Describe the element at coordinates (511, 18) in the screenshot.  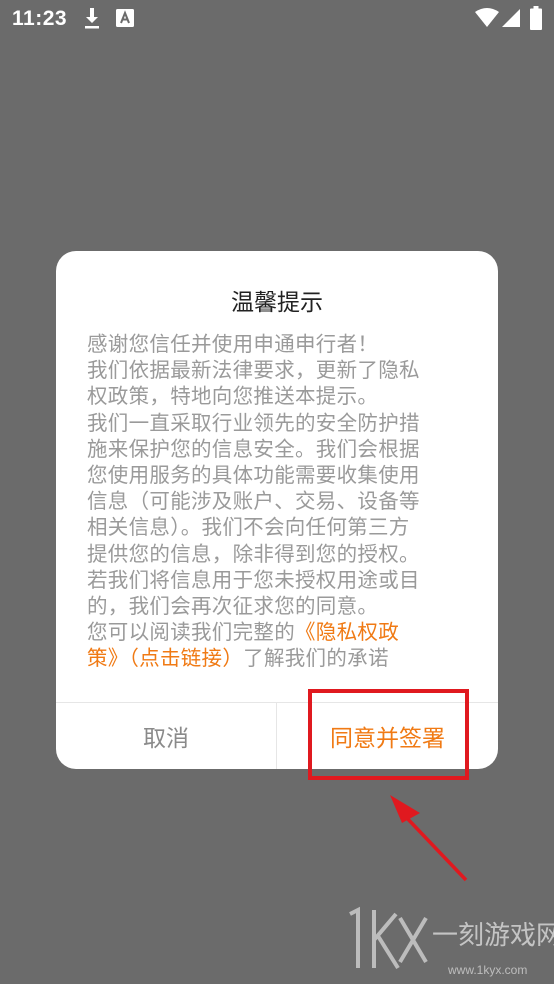
I see `signal-icon` at that location.